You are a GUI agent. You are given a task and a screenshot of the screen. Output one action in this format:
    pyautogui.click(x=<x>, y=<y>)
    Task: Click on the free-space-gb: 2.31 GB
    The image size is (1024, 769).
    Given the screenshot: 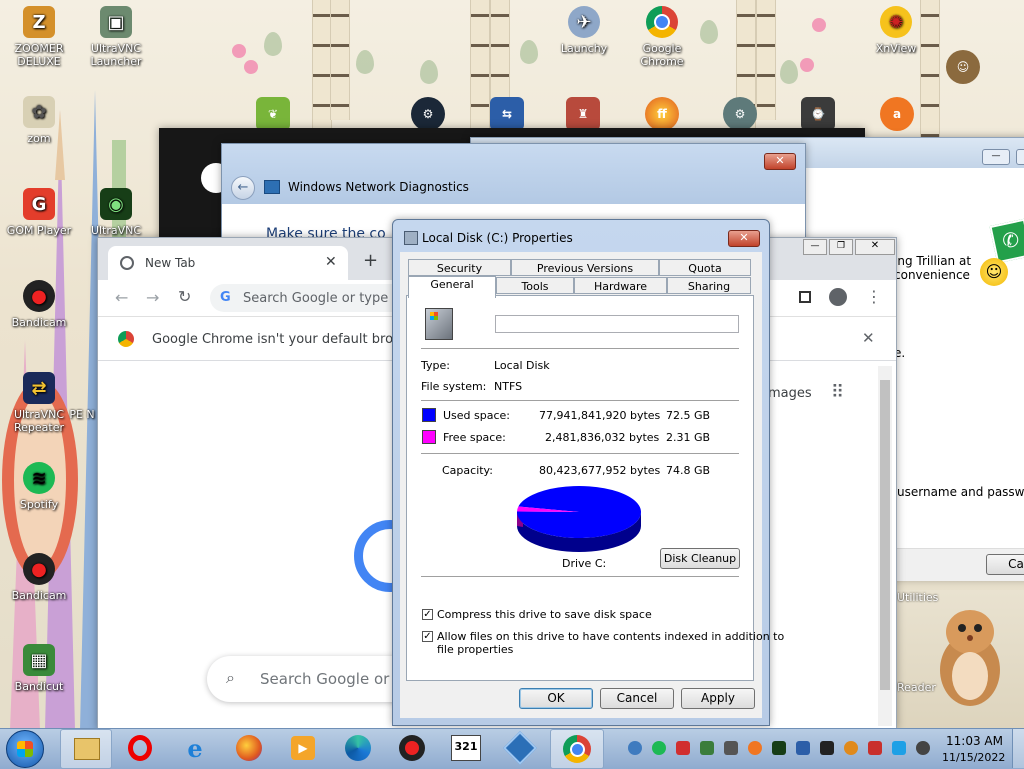 What is the action you would take?
    pyautogui.click(x=688, y=437)
    